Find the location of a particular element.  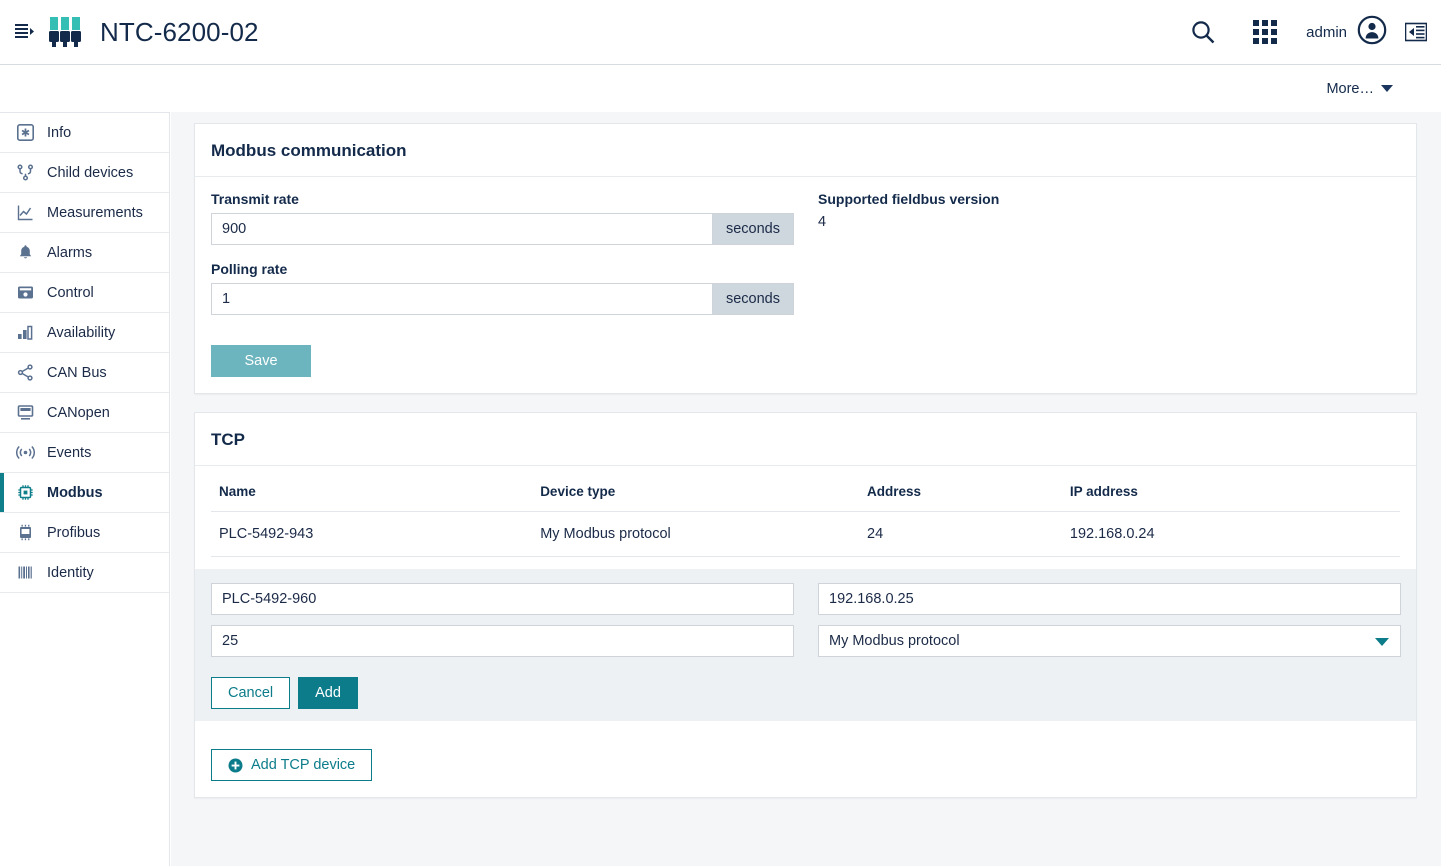

share-nodes-icon is located at coordinates (25, 373).